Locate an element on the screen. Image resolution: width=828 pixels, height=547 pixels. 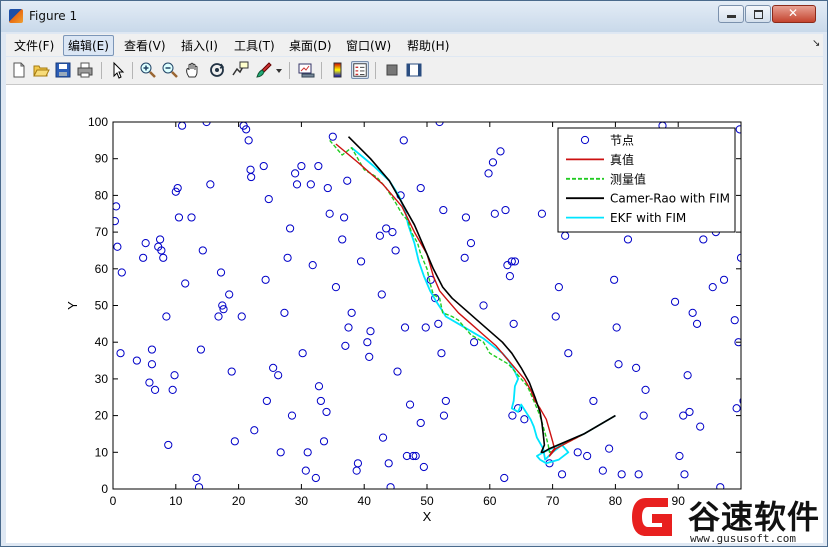
x-tick-label: 10 is located at coordinates (176, 501).